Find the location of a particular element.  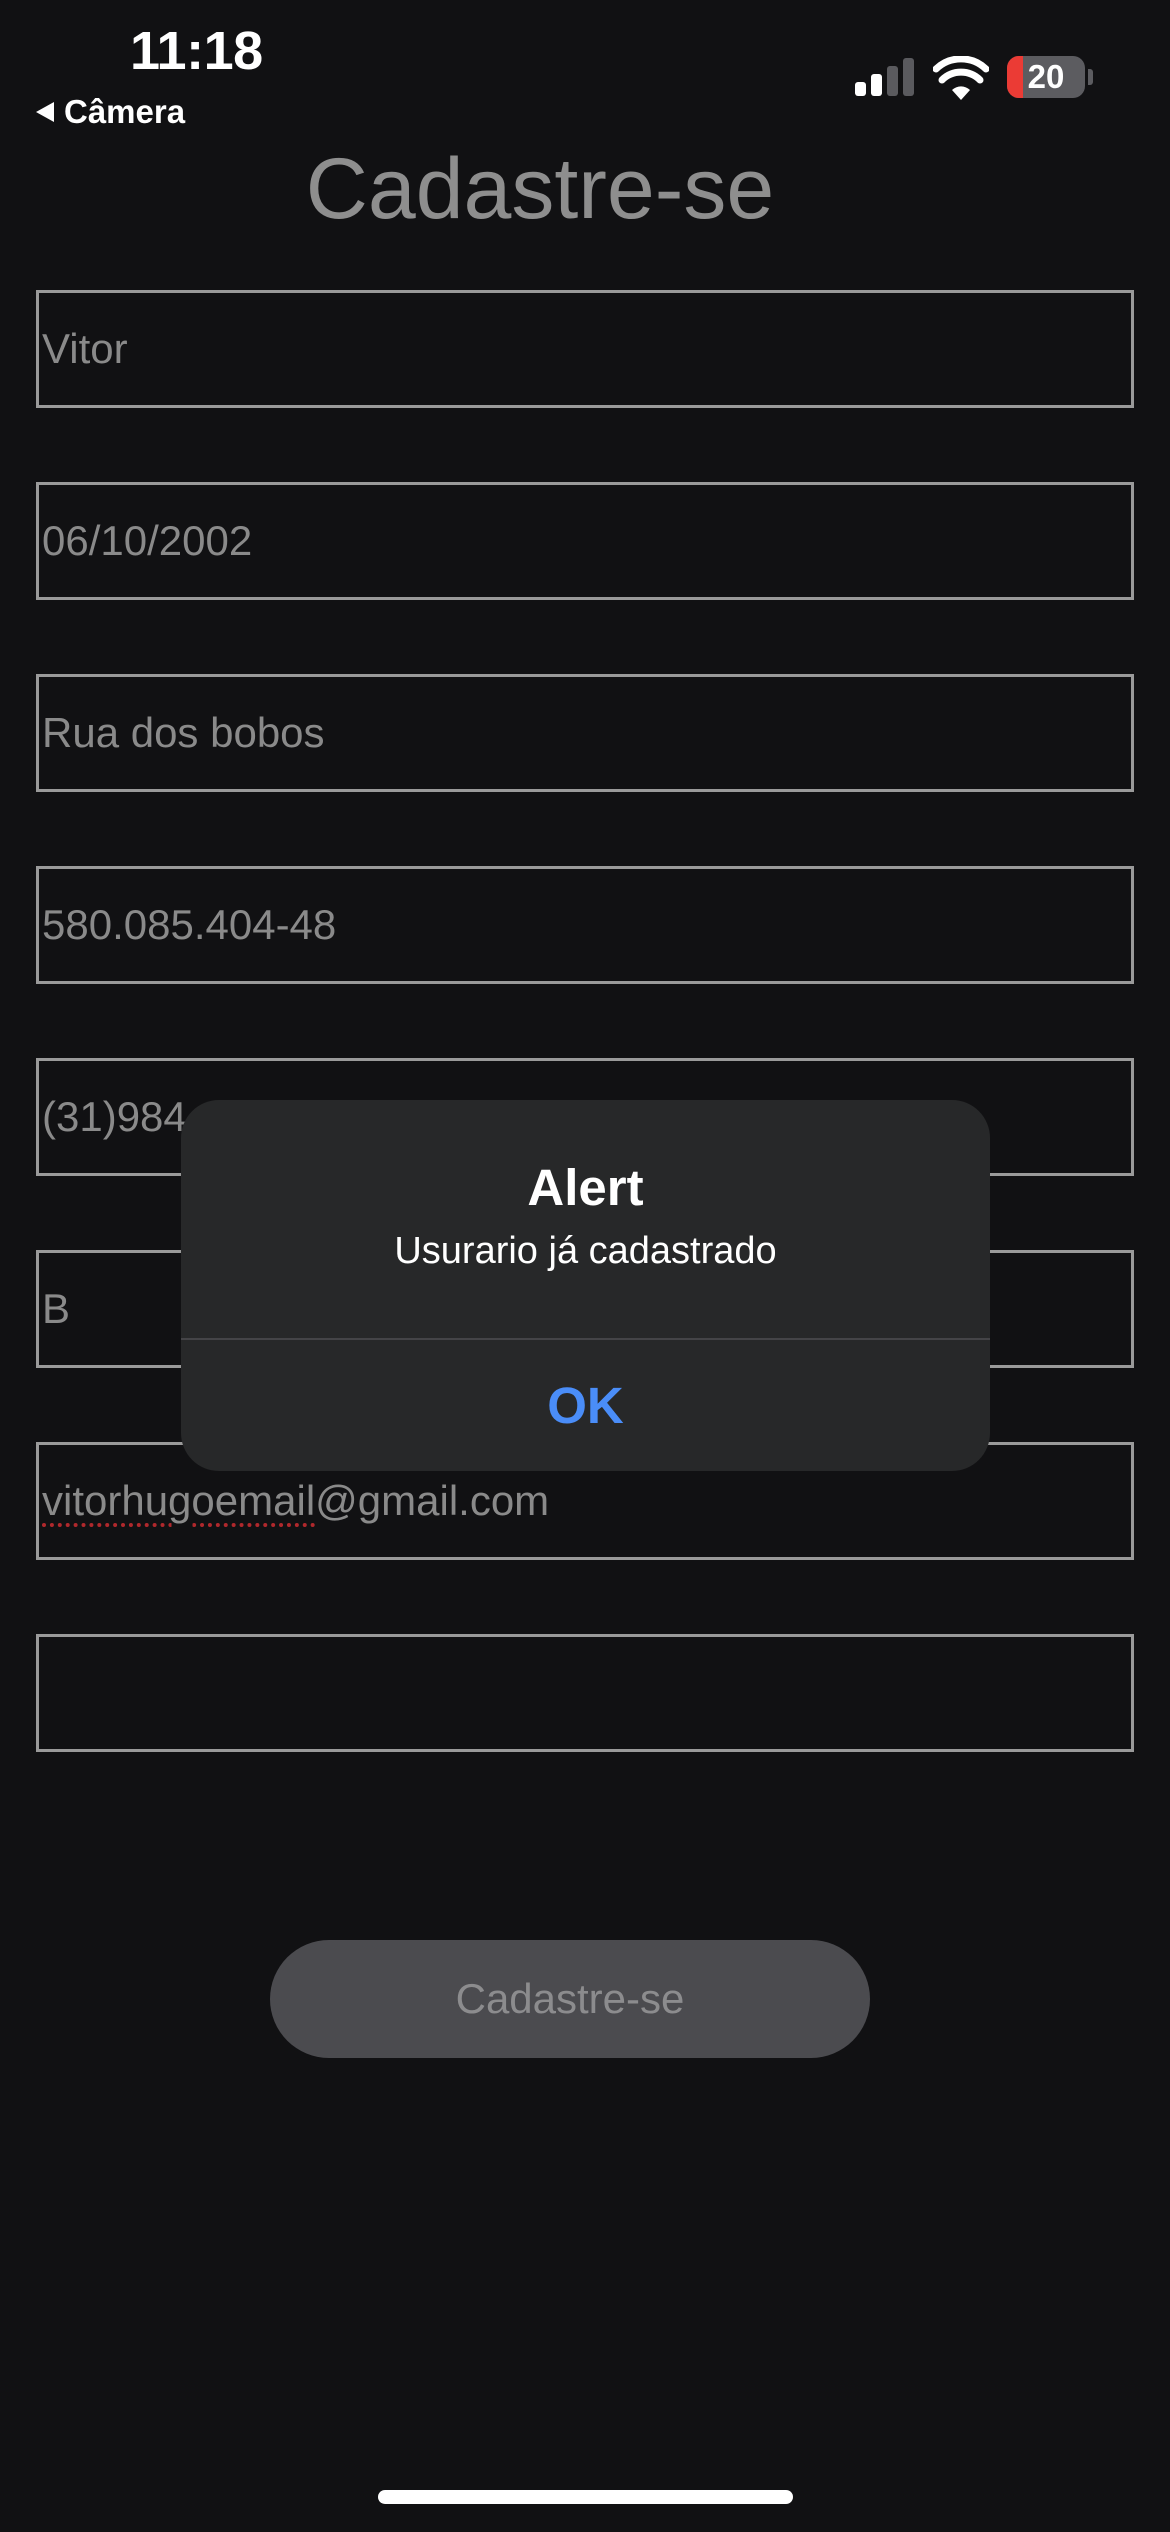

alert-title: Alert is located at coordinates (585, 1187).